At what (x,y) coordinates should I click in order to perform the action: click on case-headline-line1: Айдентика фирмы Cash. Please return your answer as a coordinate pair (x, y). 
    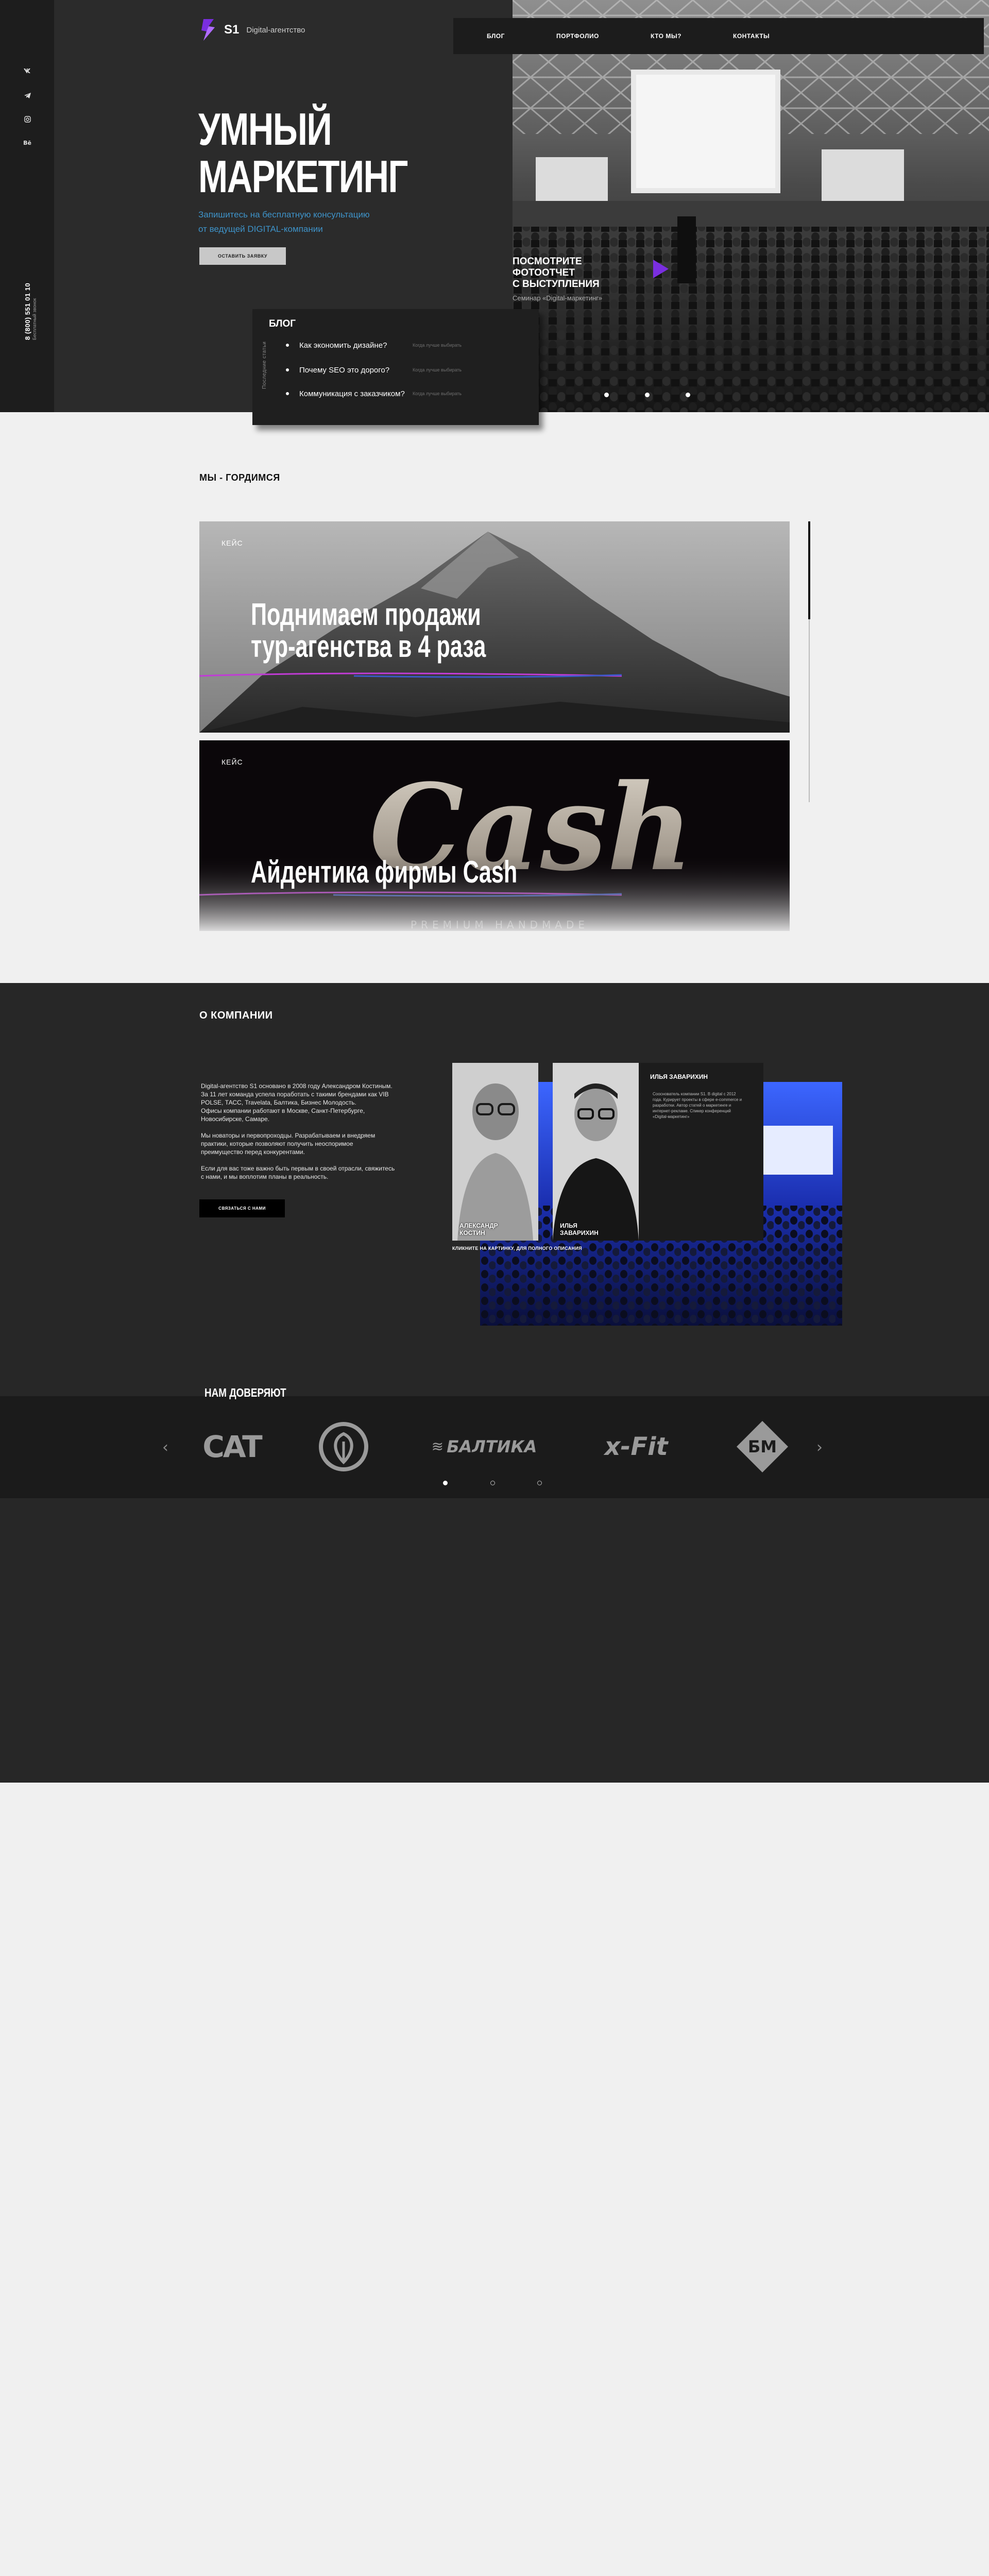
    Looking at the image, I should click on (384, 872).